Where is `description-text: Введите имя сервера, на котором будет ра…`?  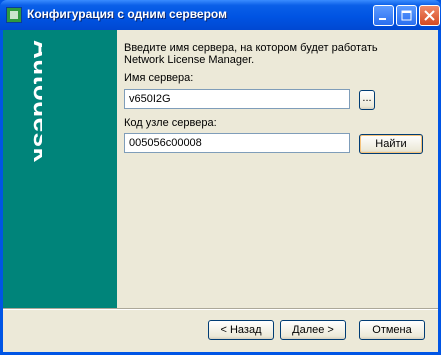 description-text: Введите имя сервера, на котором будет ра… is located at coordinates (251, 54).